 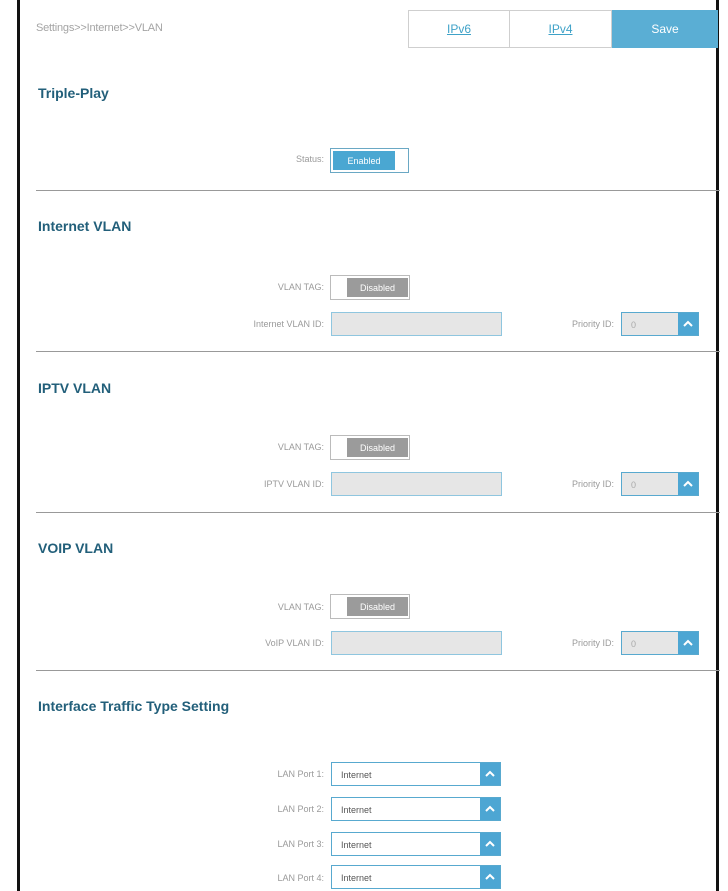 I want to click on voip-vlan-tag-toggle: Disabled, so click(x=370, y=606).